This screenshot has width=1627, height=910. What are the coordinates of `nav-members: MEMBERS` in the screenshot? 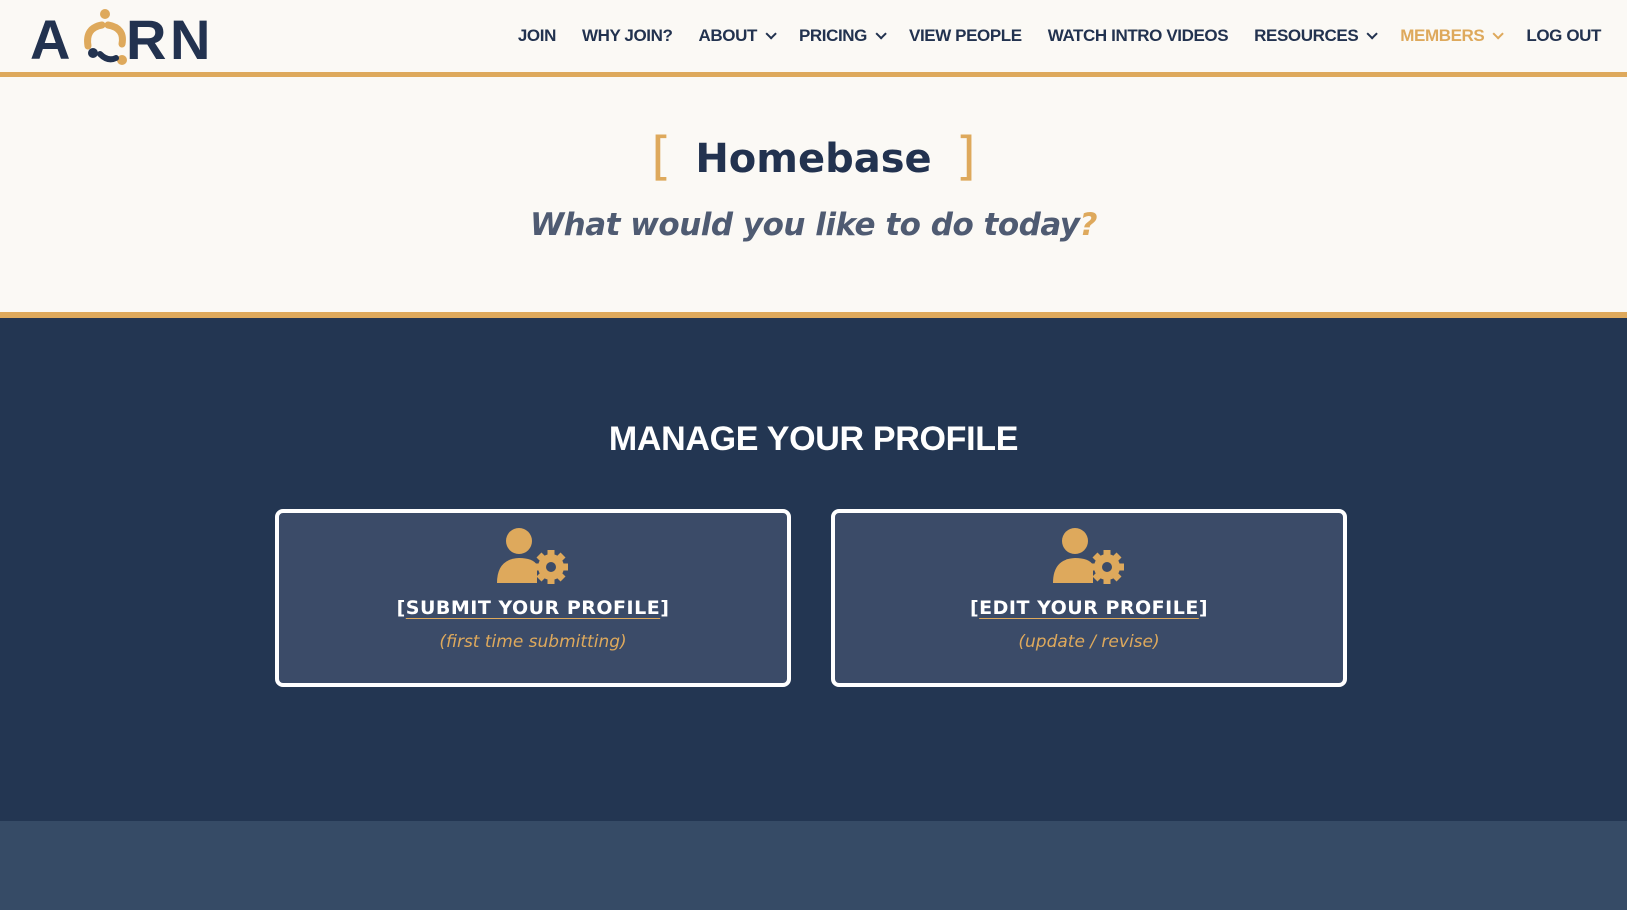 It's located at (1452, 36).